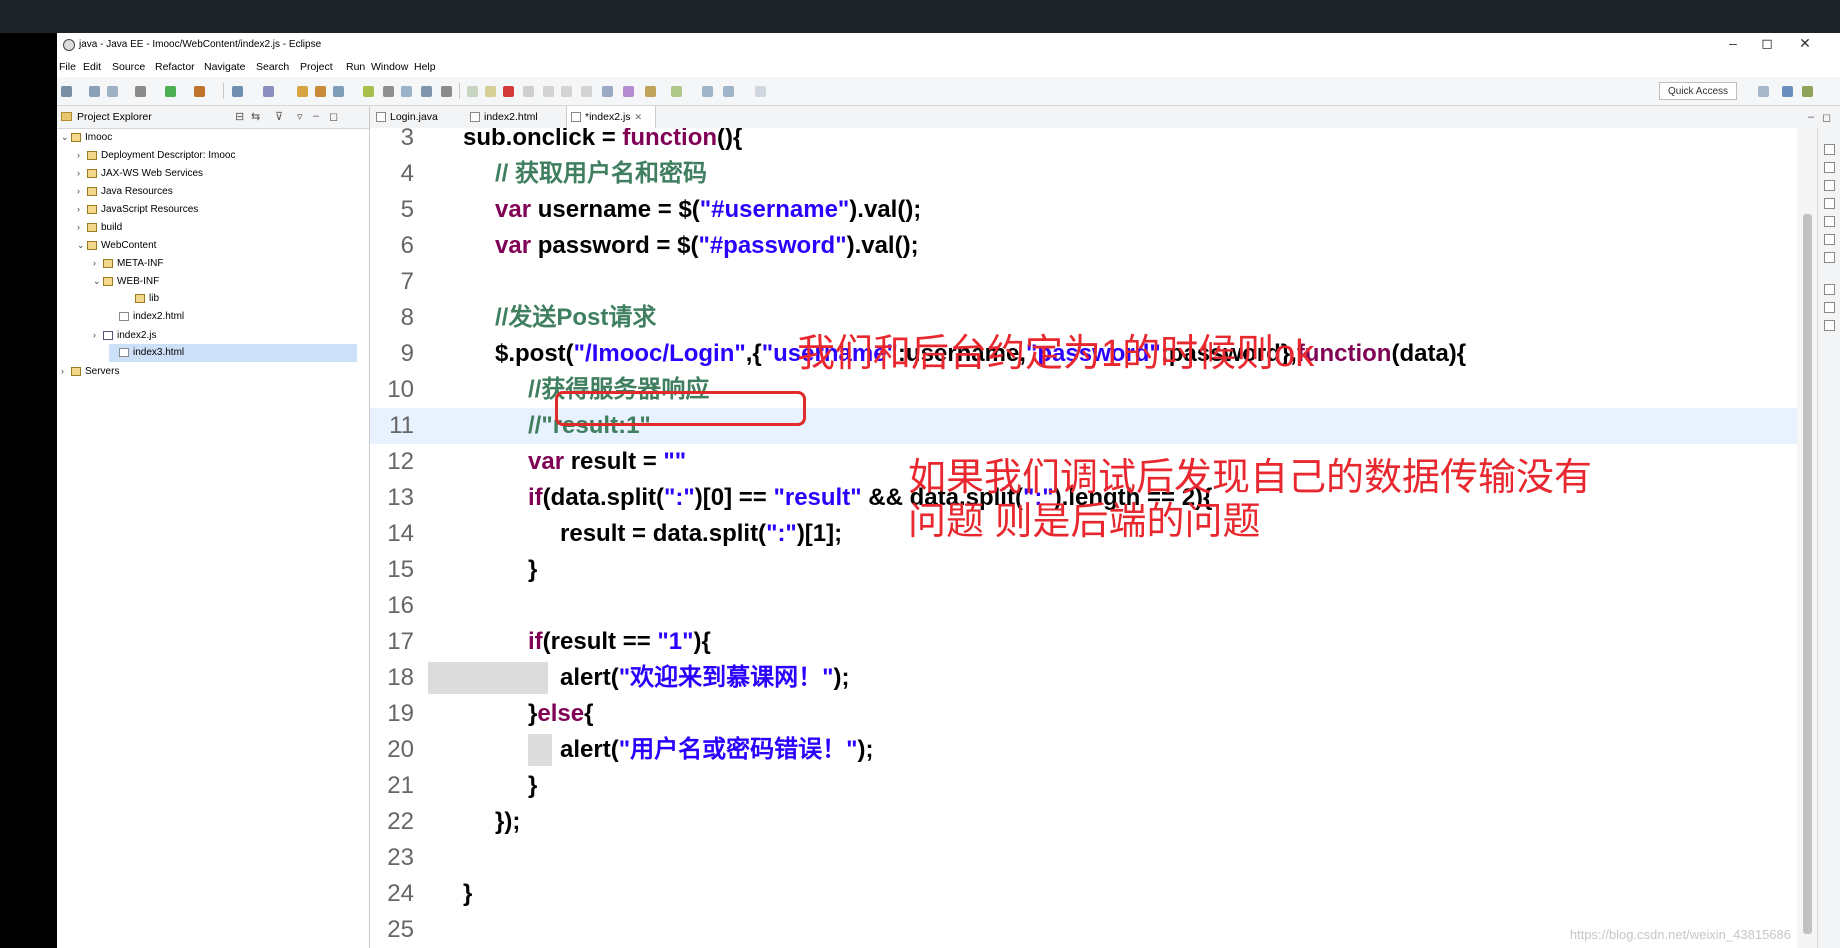 This screenshot has width=1840, height=948. Describe the element at coordinates (241, 299) in the screenshot. I see `tree-item: lib` at that location.